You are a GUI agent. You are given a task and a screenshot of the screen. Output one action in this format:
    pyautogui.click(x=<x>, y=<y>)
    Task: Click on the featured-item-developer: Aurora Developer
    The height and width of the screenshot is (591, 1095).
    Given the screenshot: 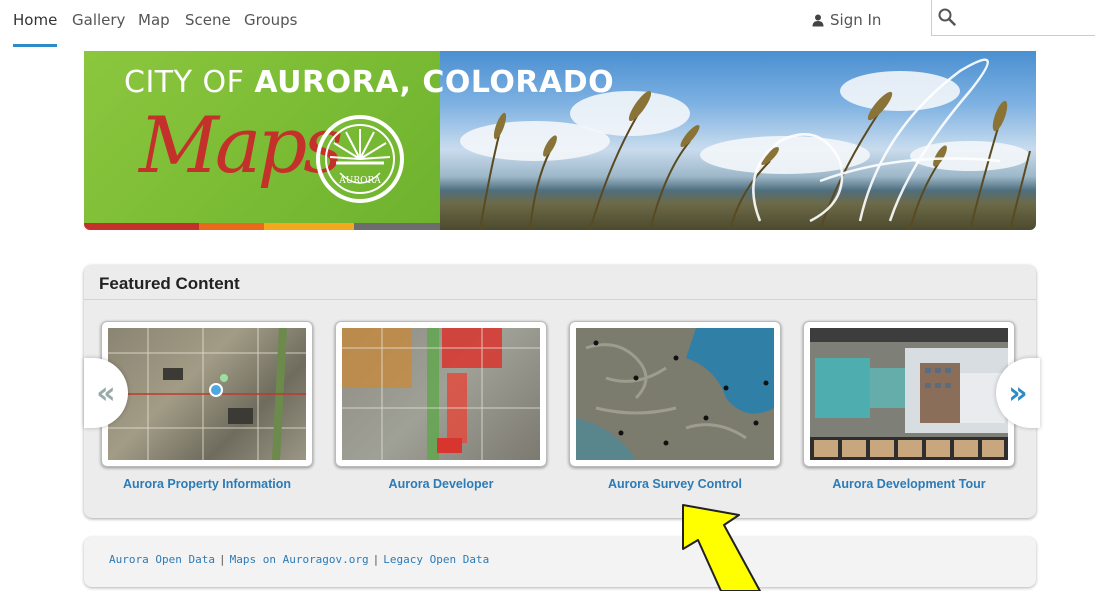 What is the action you would take?
    pyautogui.click(x=441, y=406)
    